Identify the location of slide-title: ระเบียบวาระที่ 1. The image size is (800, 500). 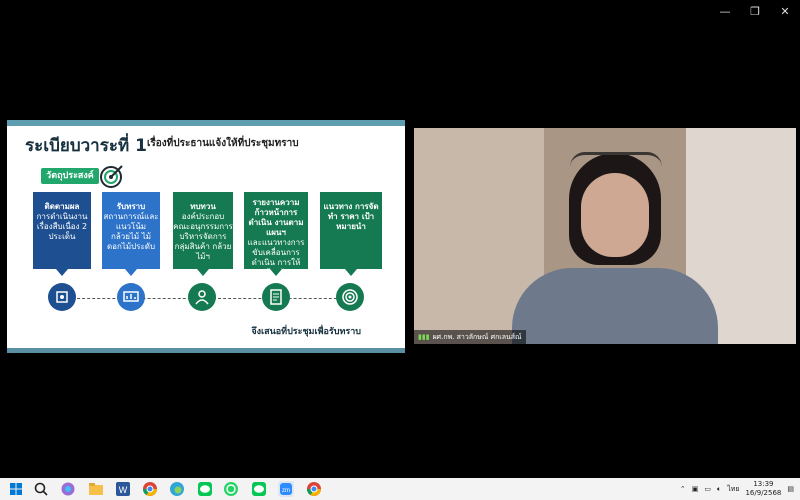
(86, 146).